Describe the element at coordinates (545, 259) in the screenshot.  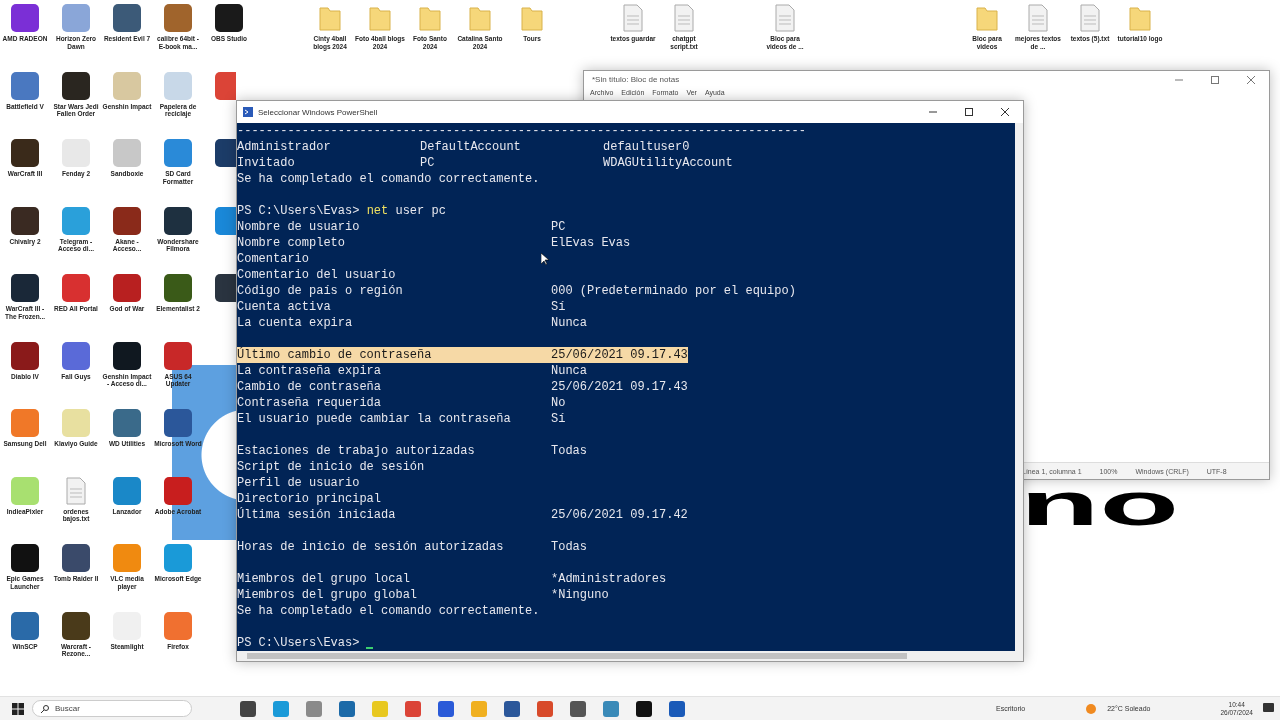
I see `mouse-pointer-icon` at that location.